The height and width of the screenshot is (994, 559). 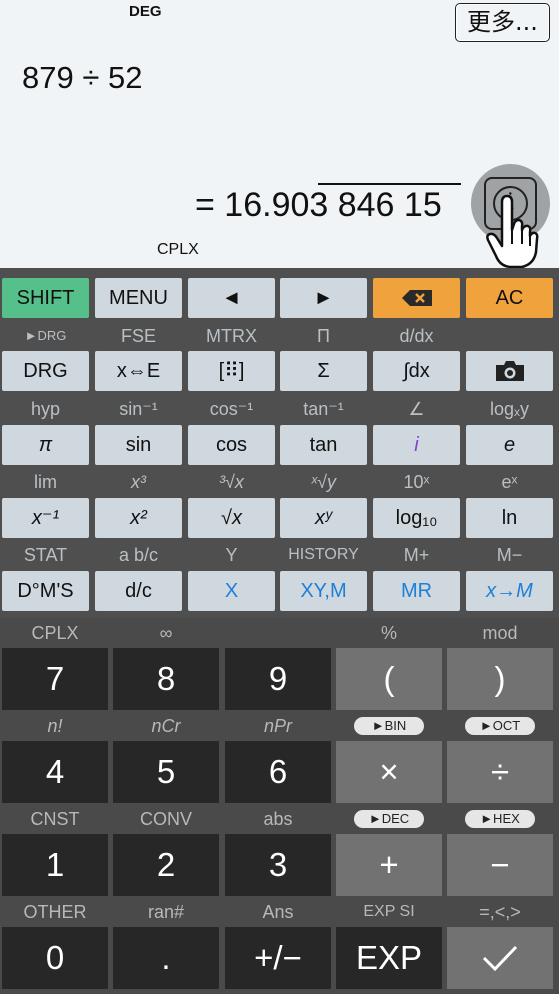 What do you see at coordinates (500, 679) in the screenshot?
I see `close-paren-button: )` at bounding box center [500, 679].